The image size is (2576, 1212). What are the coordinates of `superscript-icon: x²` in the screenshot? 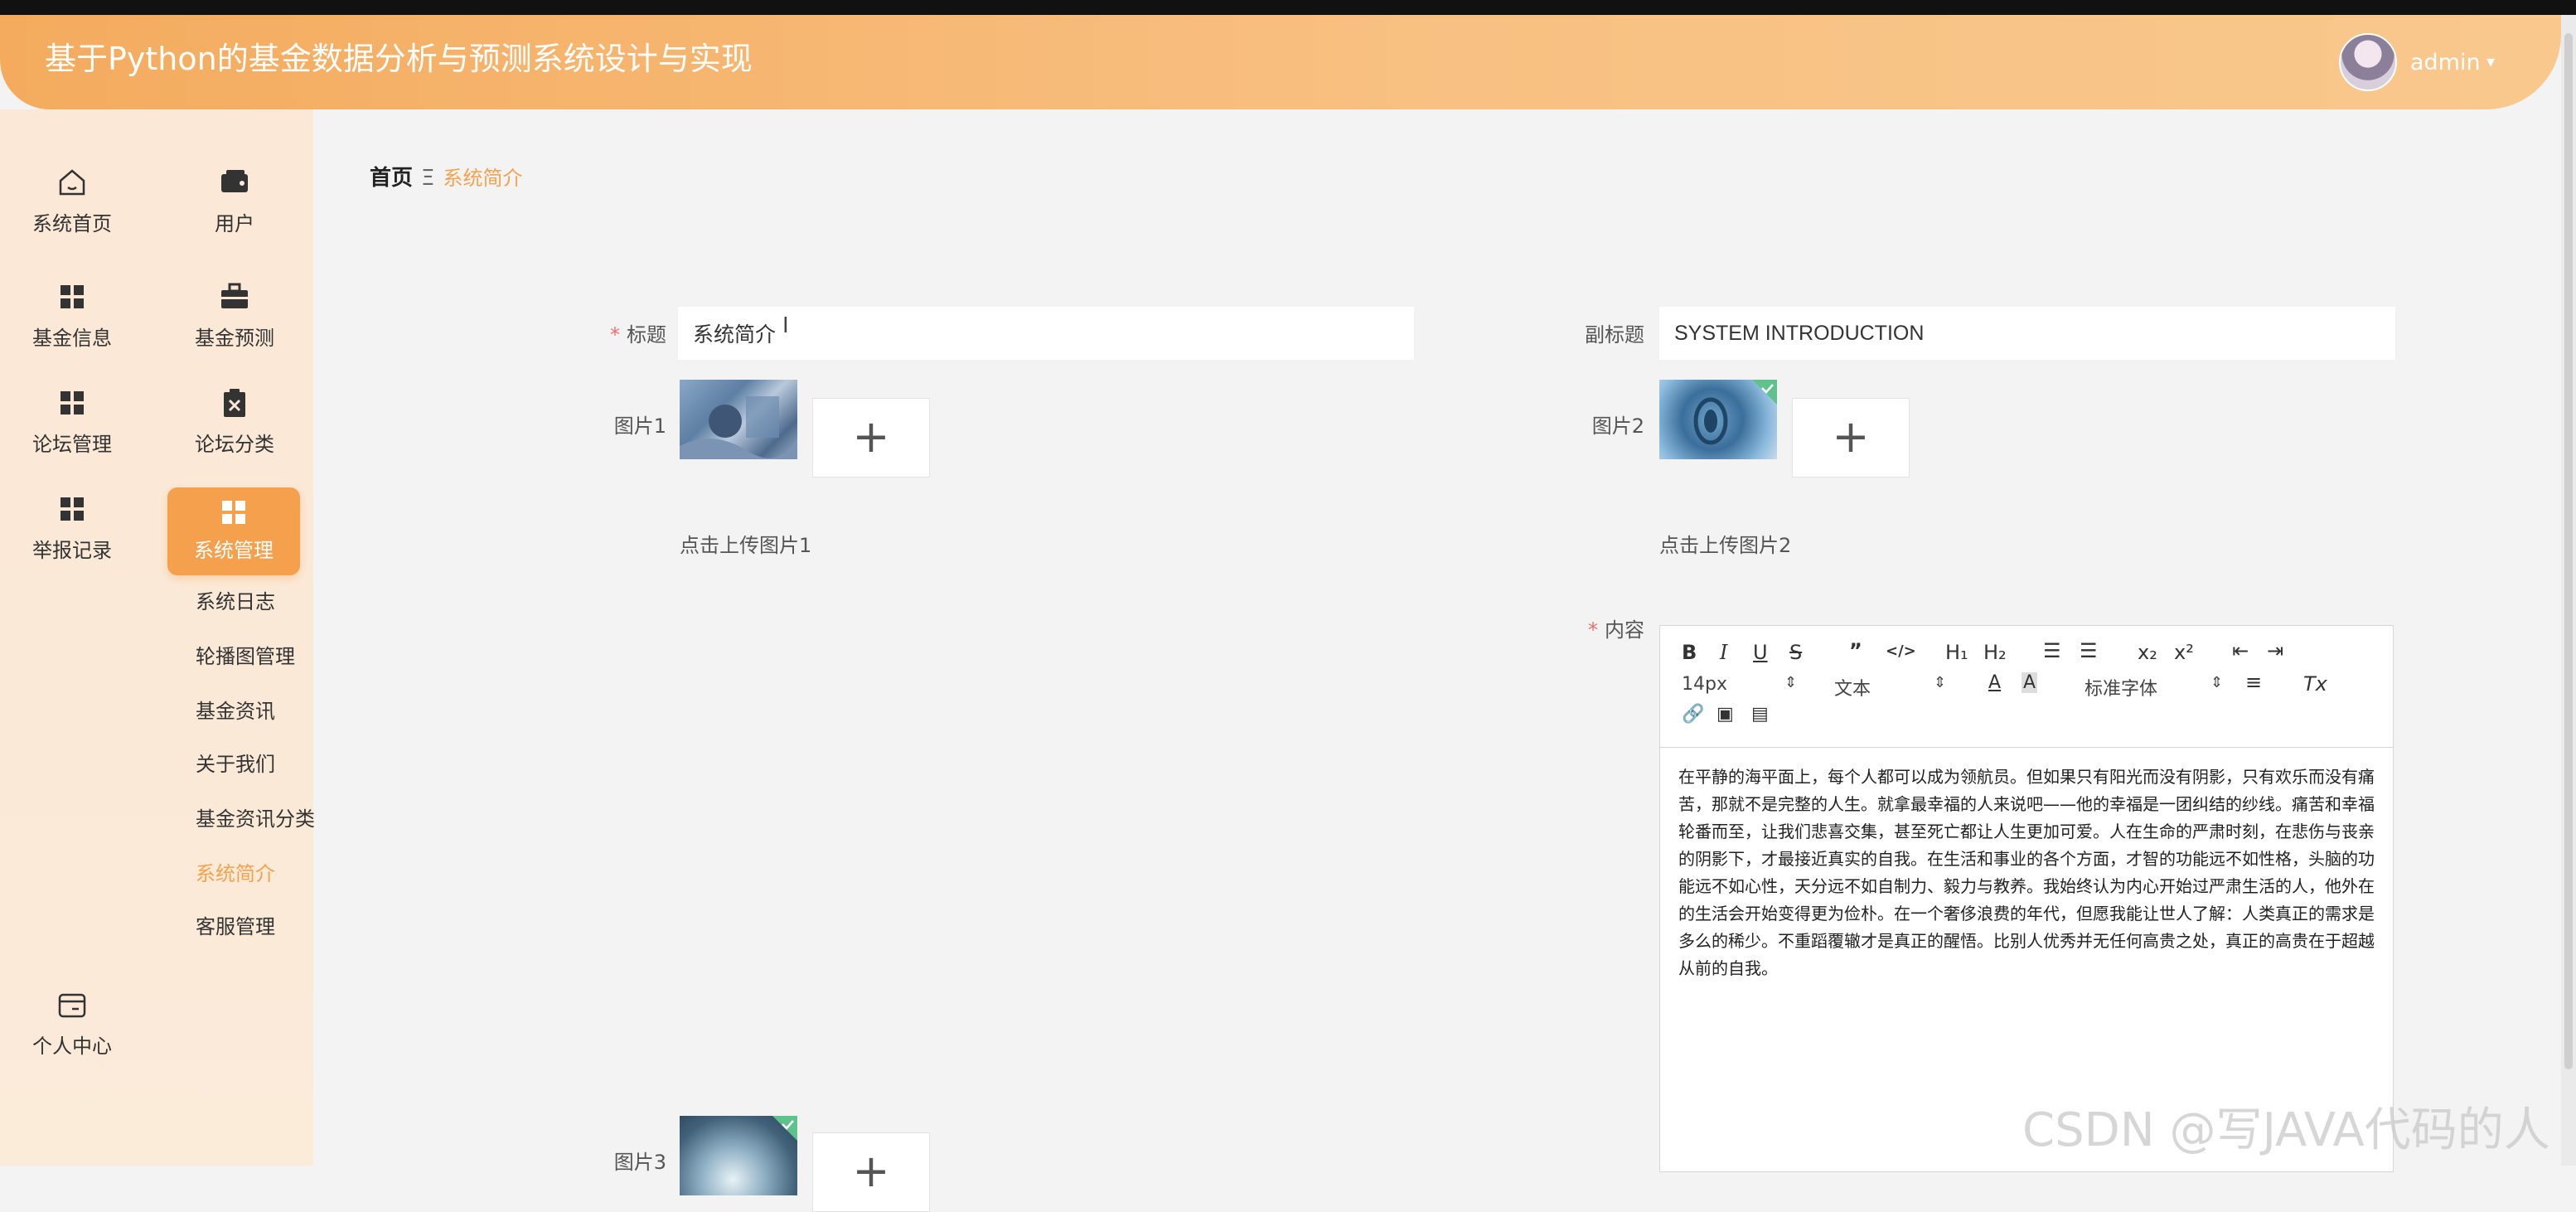 It's located at (2184, 653).